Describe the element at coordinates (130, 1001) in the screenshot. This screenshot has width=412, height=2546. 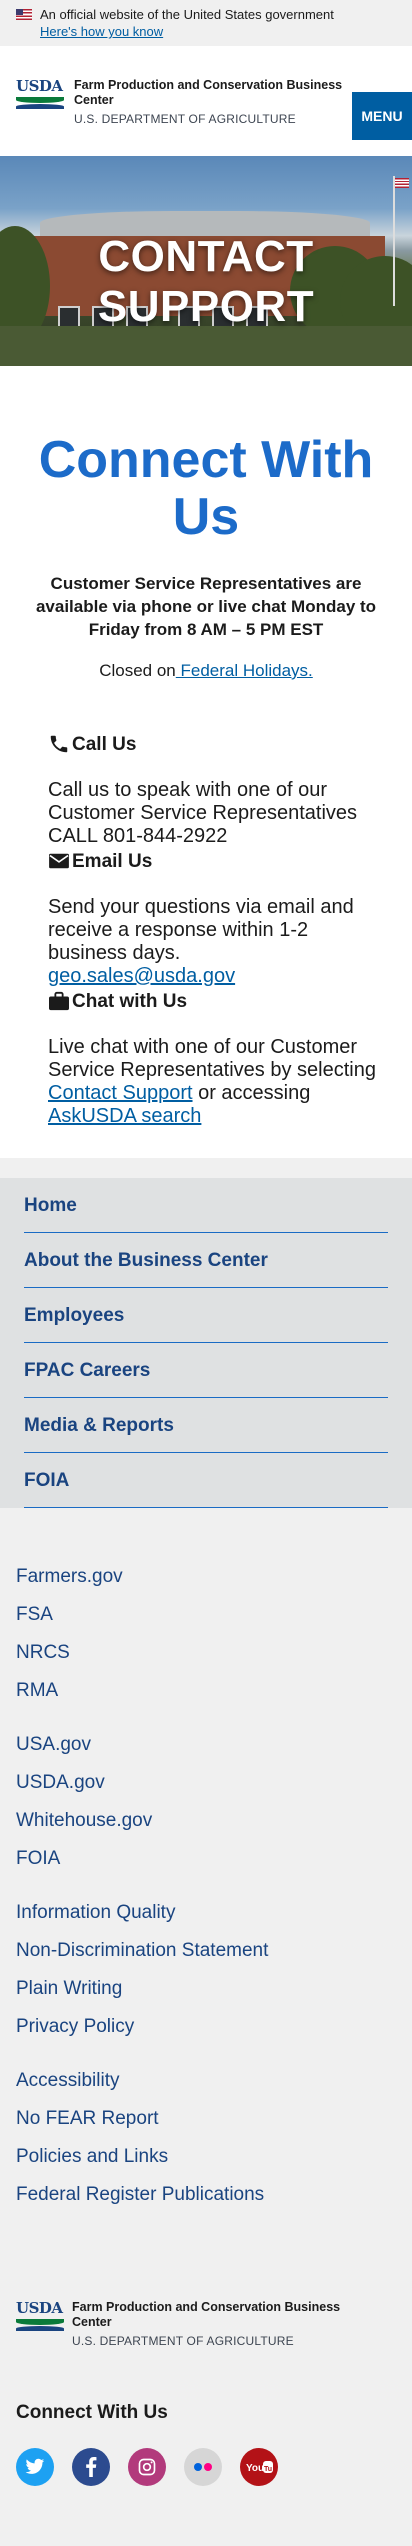
I see `chat-us-title: Chat with Us` at that location.